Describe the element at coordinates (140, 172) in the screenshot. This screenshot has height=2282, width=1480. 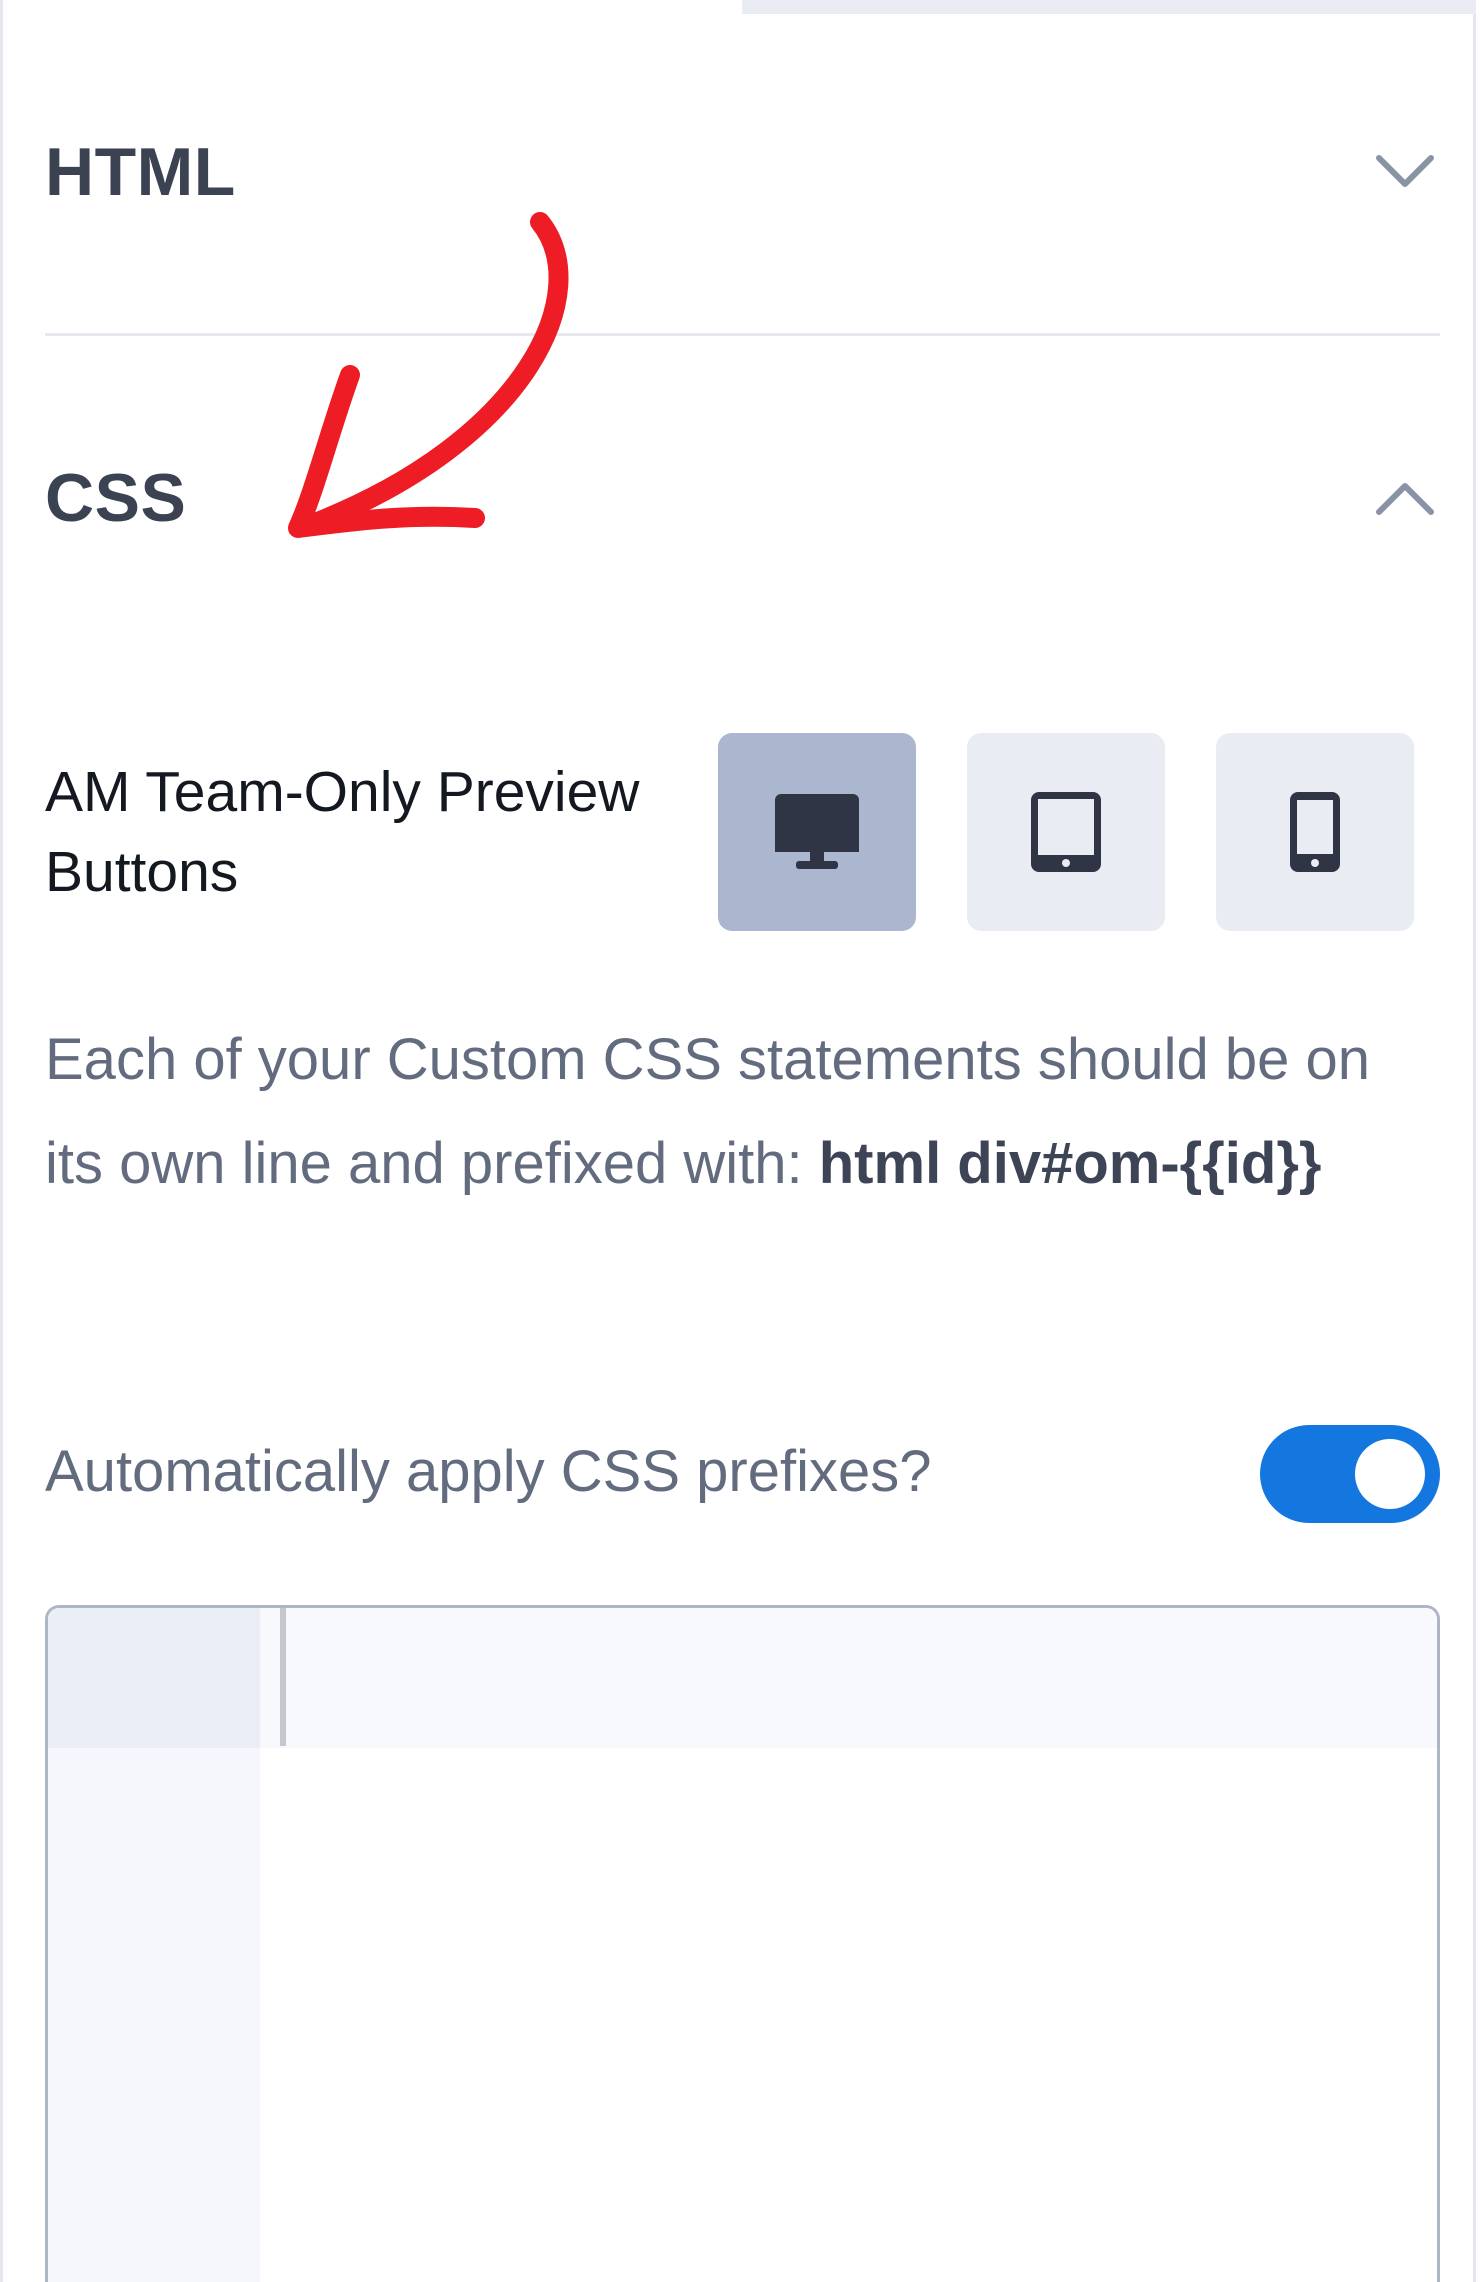
I see `section-title-html: HTML` at that location.